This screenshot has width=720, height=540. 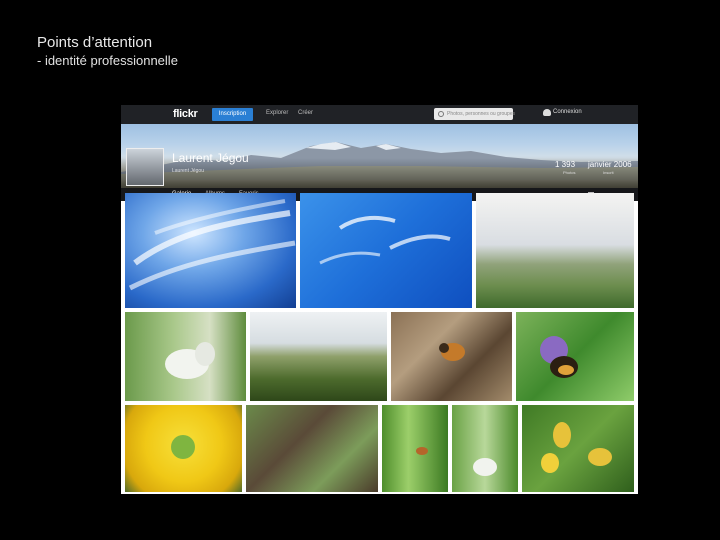 I want to click on photo-butterfly-on-stem, so click(x=485, y=448).